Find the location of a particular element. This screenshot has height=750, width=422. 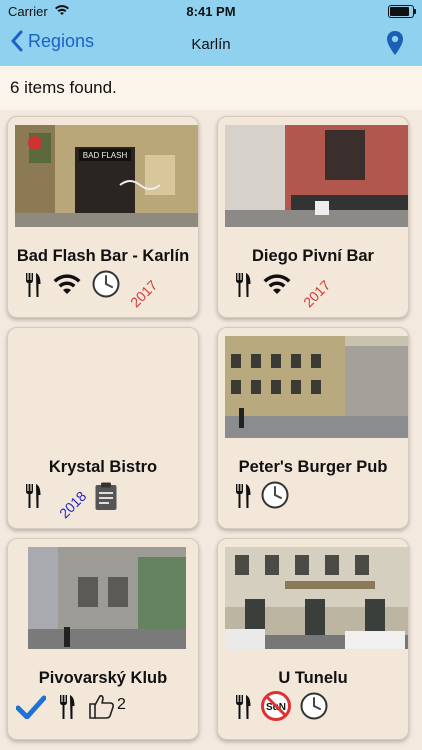

results-count-bar: 6 items found. is located at coordinates (211, 88).